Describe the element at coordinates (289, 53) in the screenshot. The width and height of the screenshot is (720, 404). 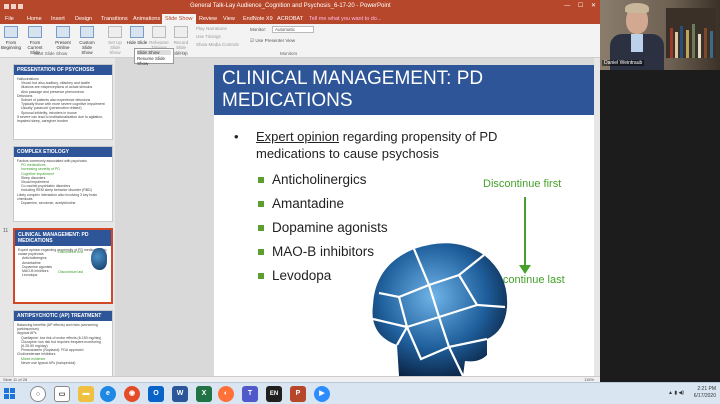
I see `group-label-monitors: Monitors` at that location.